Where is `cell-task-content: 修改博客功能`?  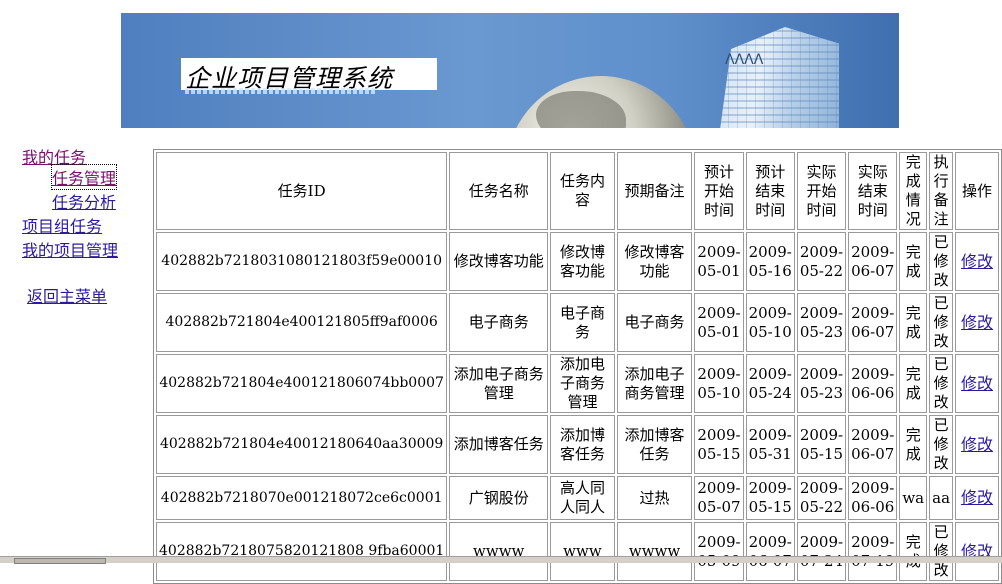
cell-task-content: 修改博客功能 is located at coordinates (582, 261).